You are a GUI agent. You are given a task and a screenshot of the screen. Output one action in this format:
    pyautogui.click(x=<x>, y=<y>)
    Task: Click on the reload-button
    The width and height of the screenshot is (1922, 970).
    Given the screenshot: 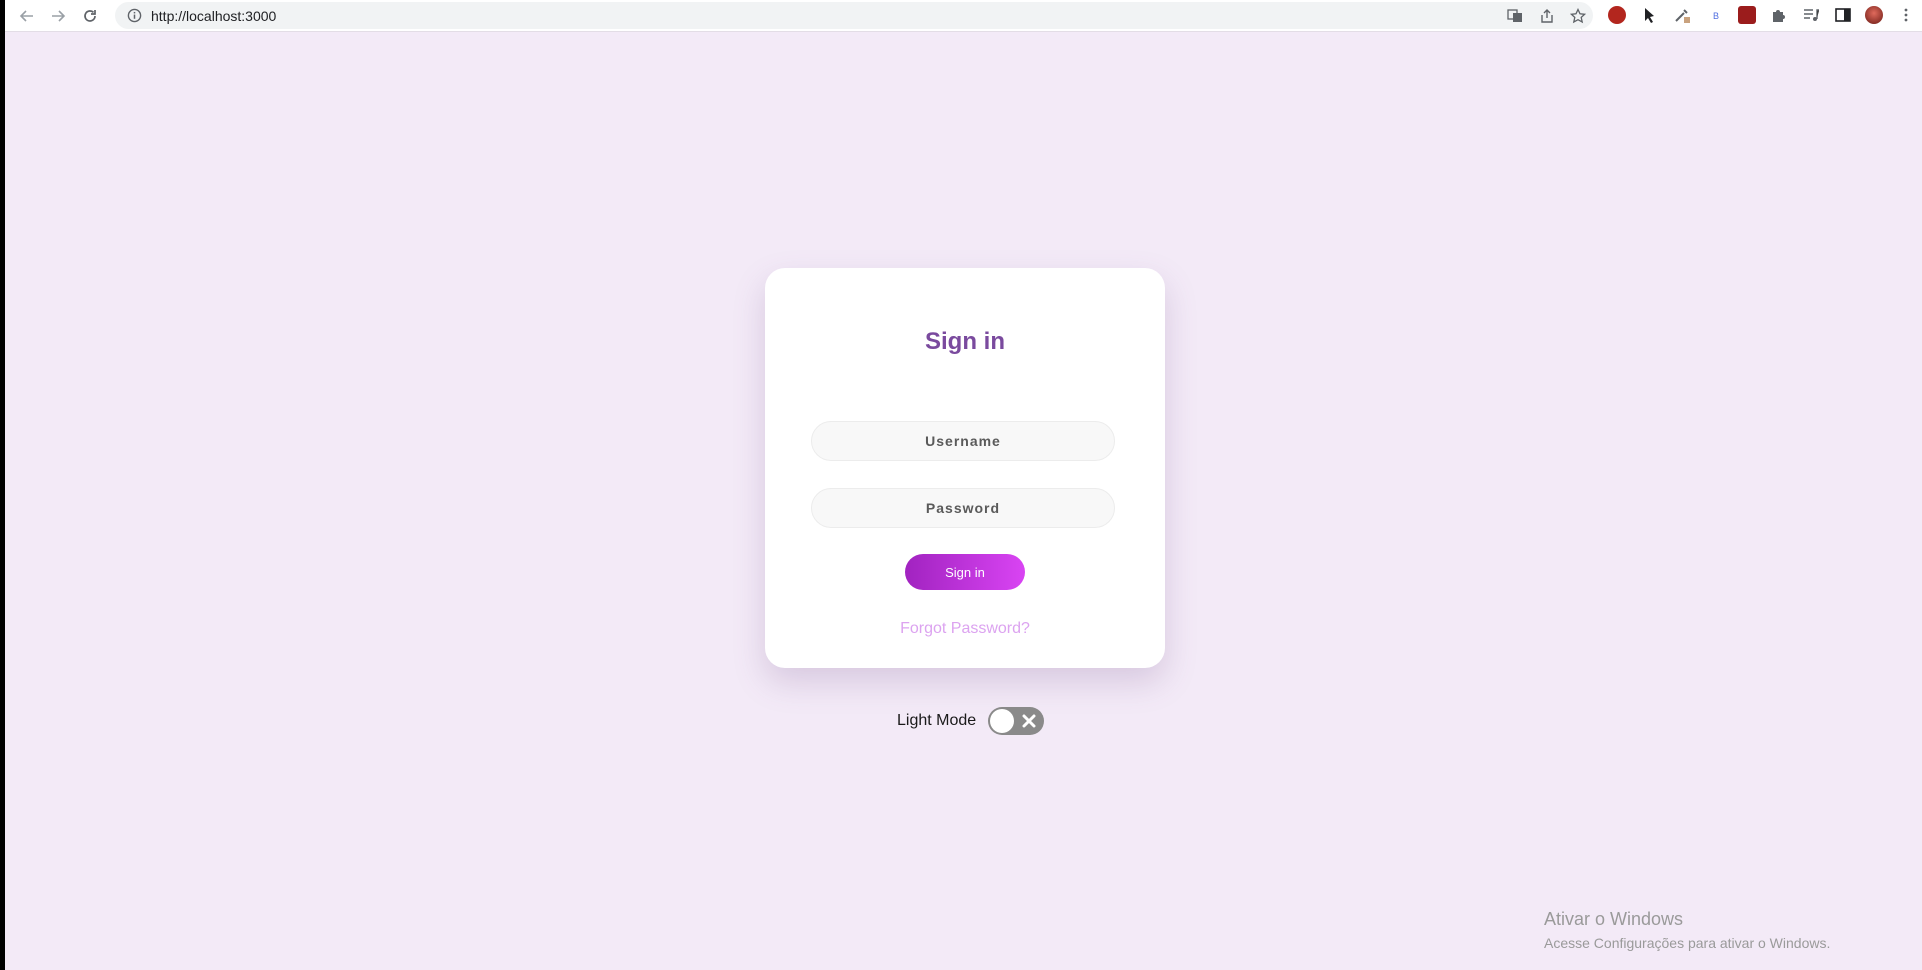 What is the action you would take?
    pyautogui.click(x=90, y=16)
    